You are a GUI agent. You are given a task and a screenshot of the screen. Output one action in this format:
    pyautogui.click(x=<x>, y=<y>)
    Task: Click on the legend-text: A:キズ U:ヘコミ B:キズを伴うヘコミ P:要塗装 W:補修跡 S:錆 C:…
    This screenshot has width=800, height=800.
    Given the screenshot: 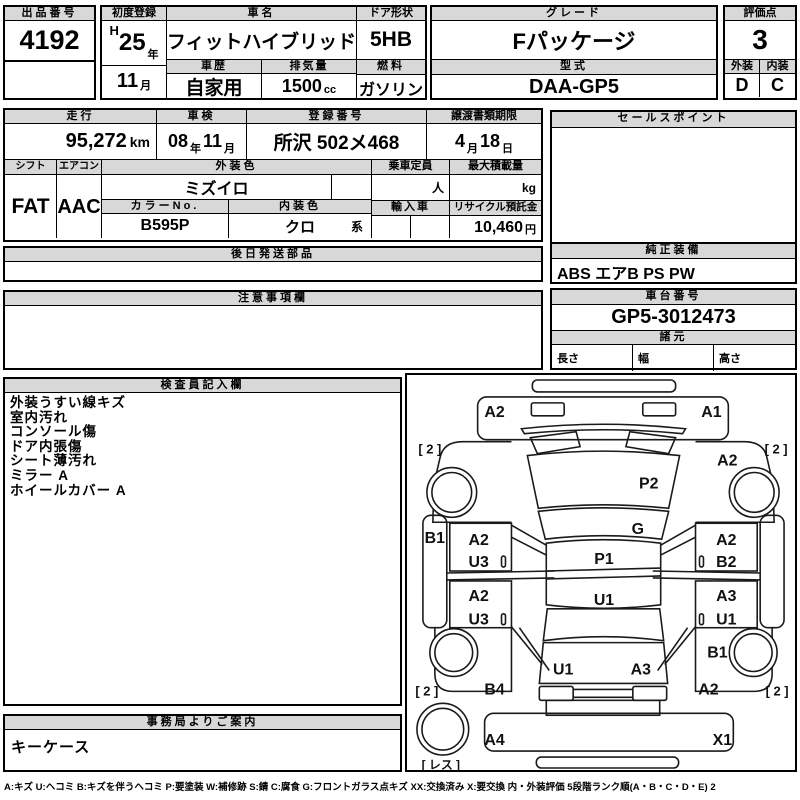 What is the action you would take?
    pyautogui.click(x=360, y=787)
    